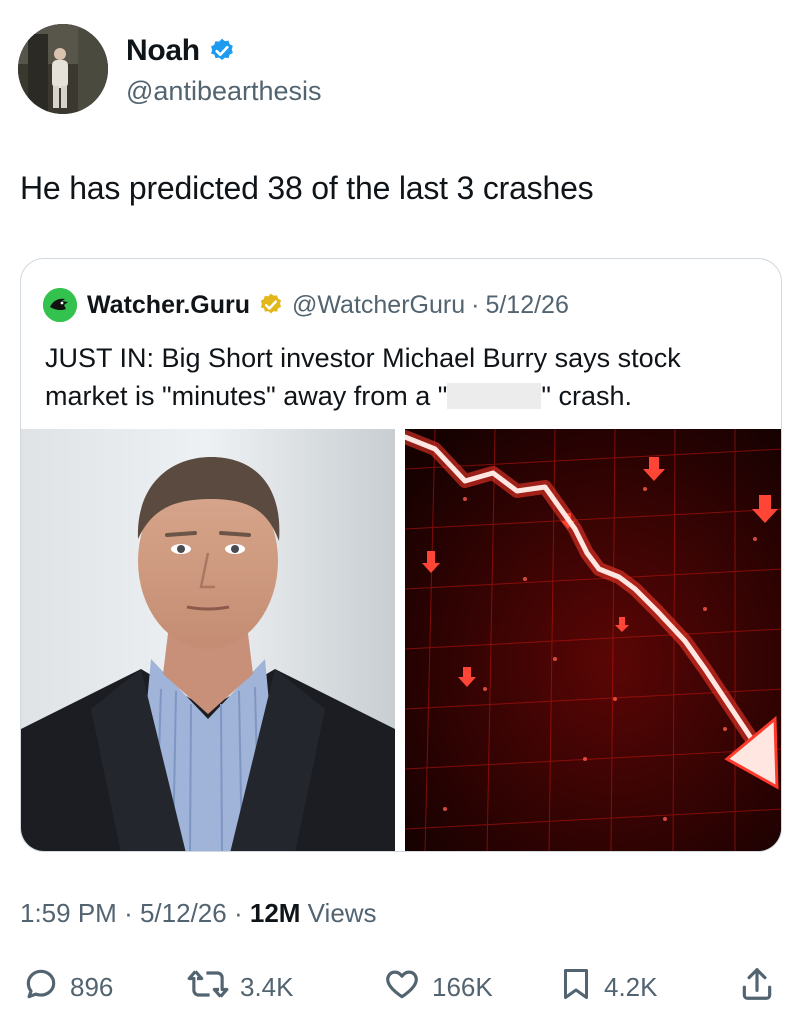  I want to click on bookmark-button: 4.2K, so click(608, 987).